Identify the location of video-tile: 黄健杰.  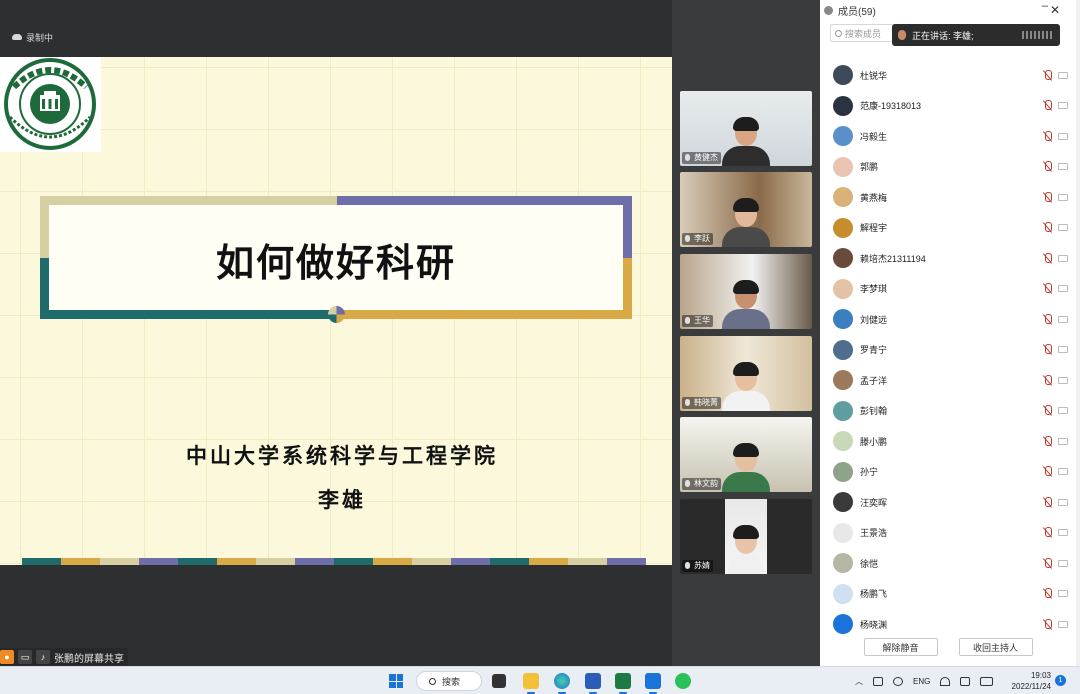
(746, 128).